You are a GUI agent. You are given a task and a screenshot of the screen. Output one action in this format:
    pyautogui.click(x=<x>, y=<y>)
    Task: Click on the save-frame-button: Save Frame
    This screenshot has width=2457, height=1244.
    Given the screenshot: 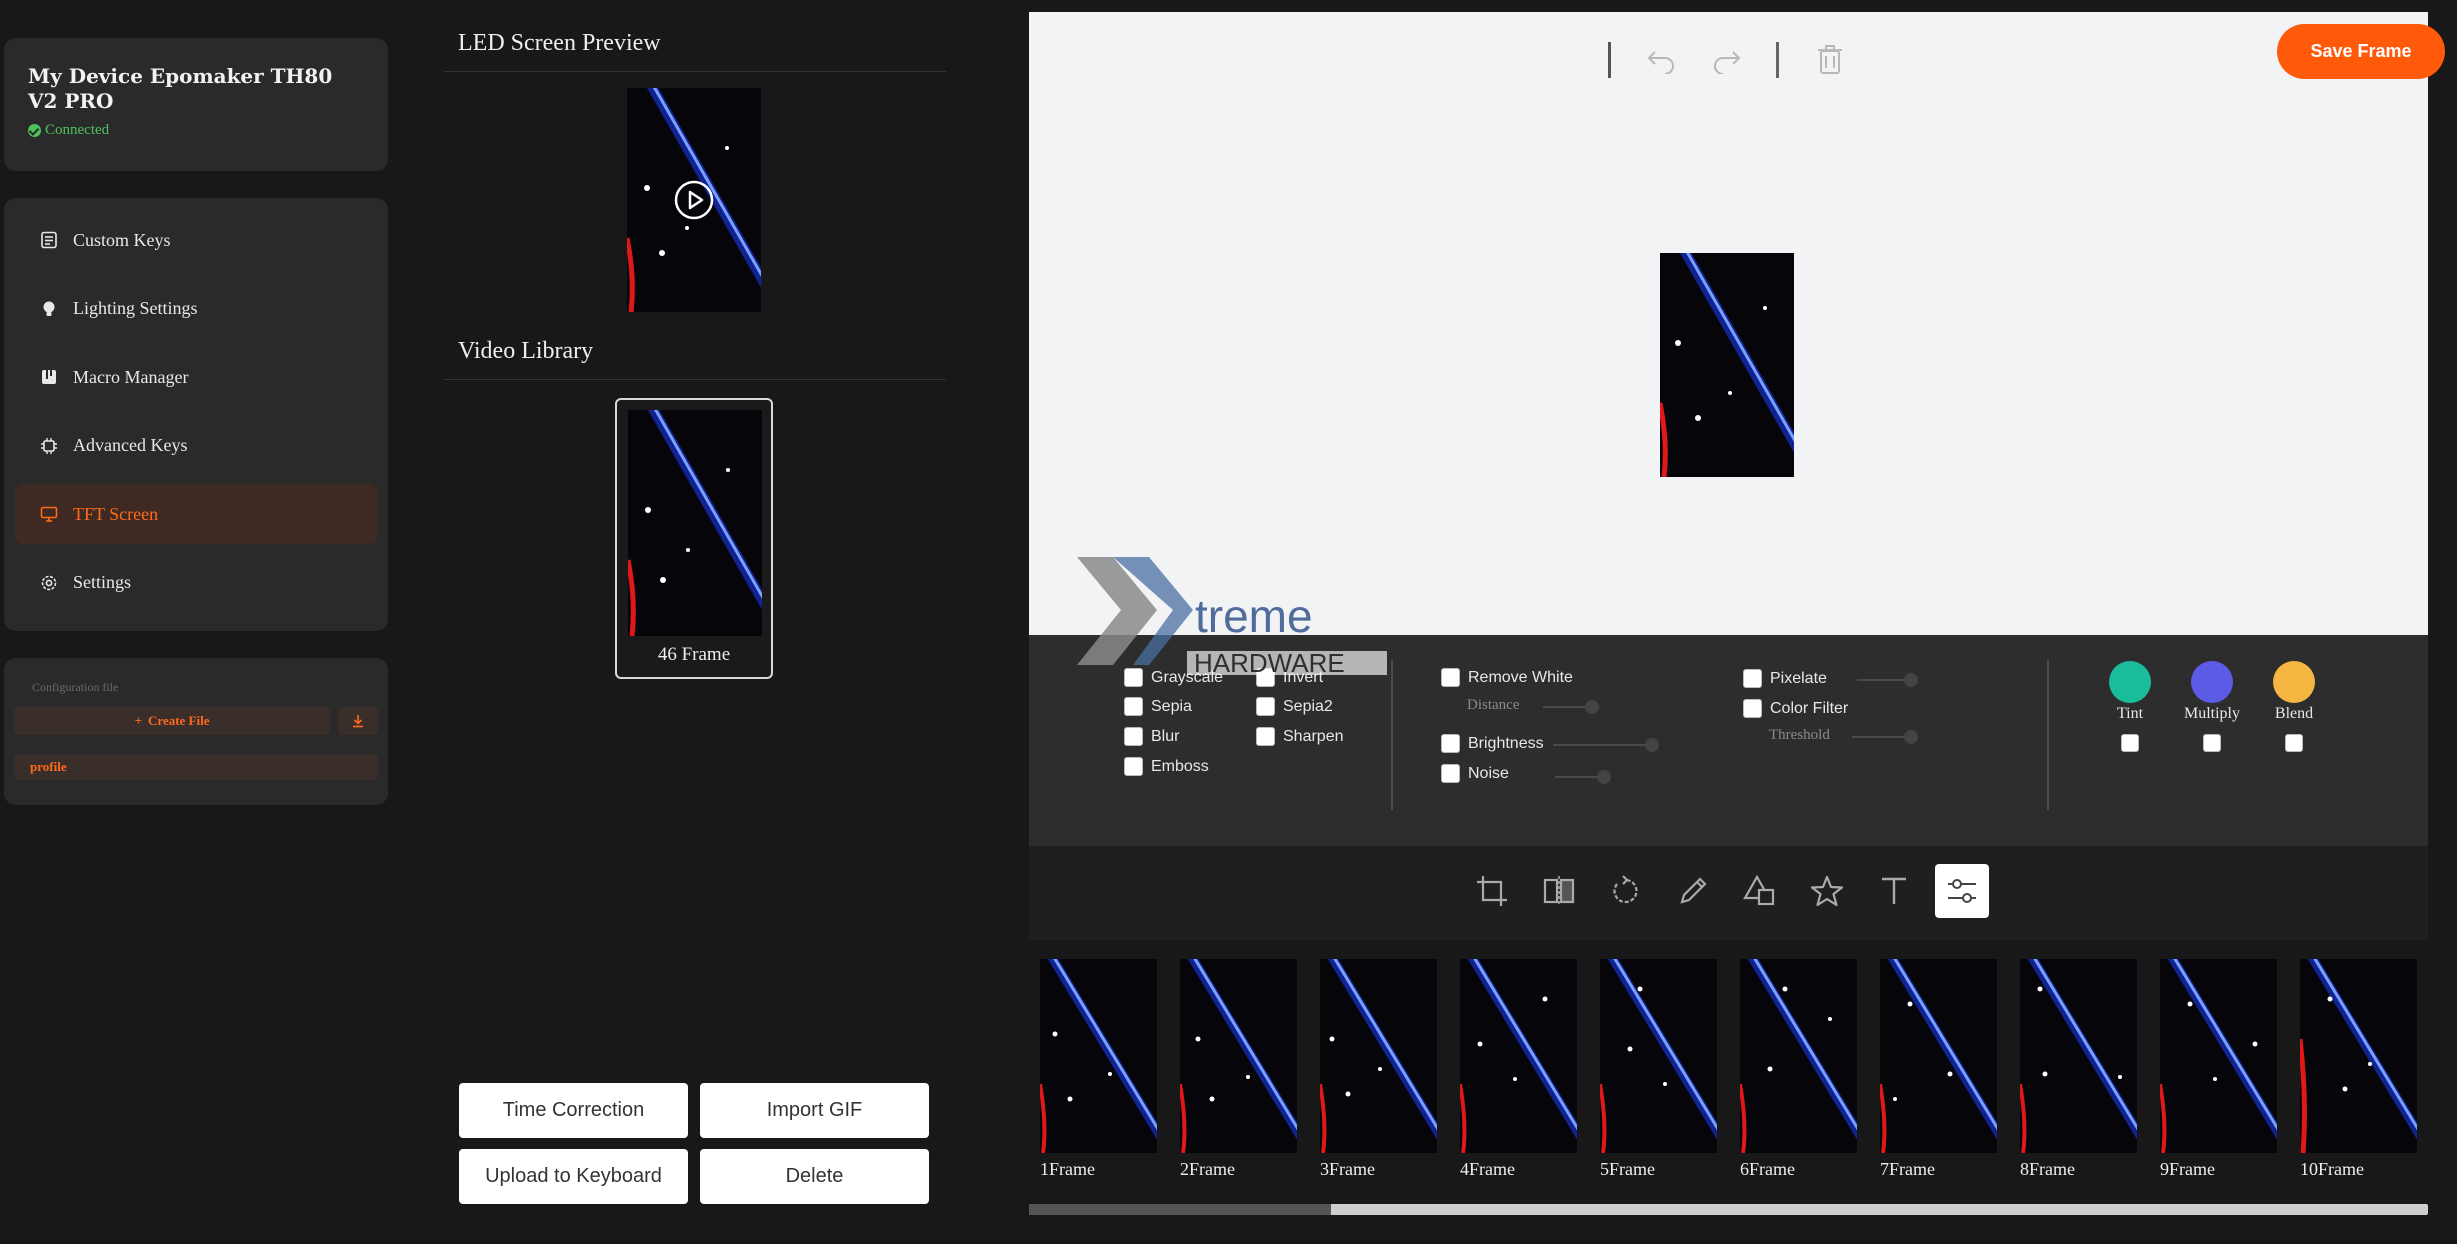 What is the action you would take?
    pyautogui.click(x=2361, y=51)
    